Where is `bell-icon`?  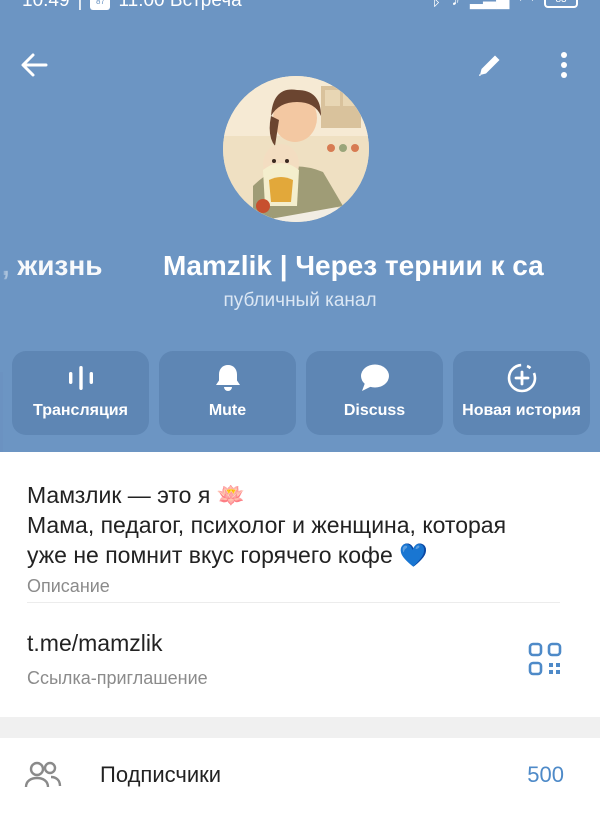
bell-icon is located at coordinates (228, 378).